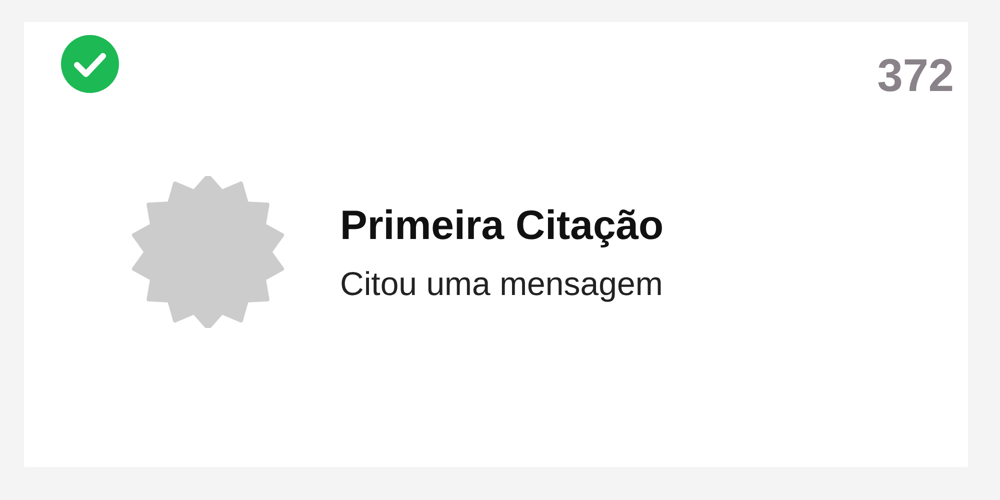 This screenshot has height=500, width=1000. I want to click on count: 372, so click(915, 75).